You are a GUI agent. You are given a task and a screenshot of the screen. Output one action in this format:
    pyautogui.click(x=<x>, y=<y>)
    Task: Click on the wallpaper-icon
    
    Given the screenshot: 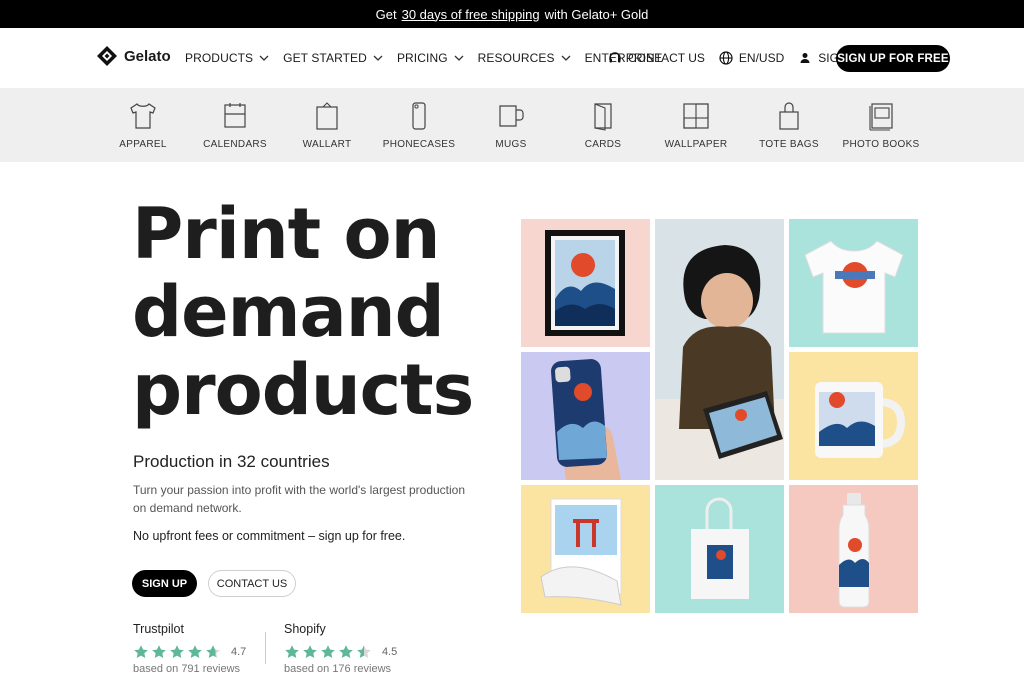 What is the action you would take?
    pyautogui.click(x=696, y=116)
    